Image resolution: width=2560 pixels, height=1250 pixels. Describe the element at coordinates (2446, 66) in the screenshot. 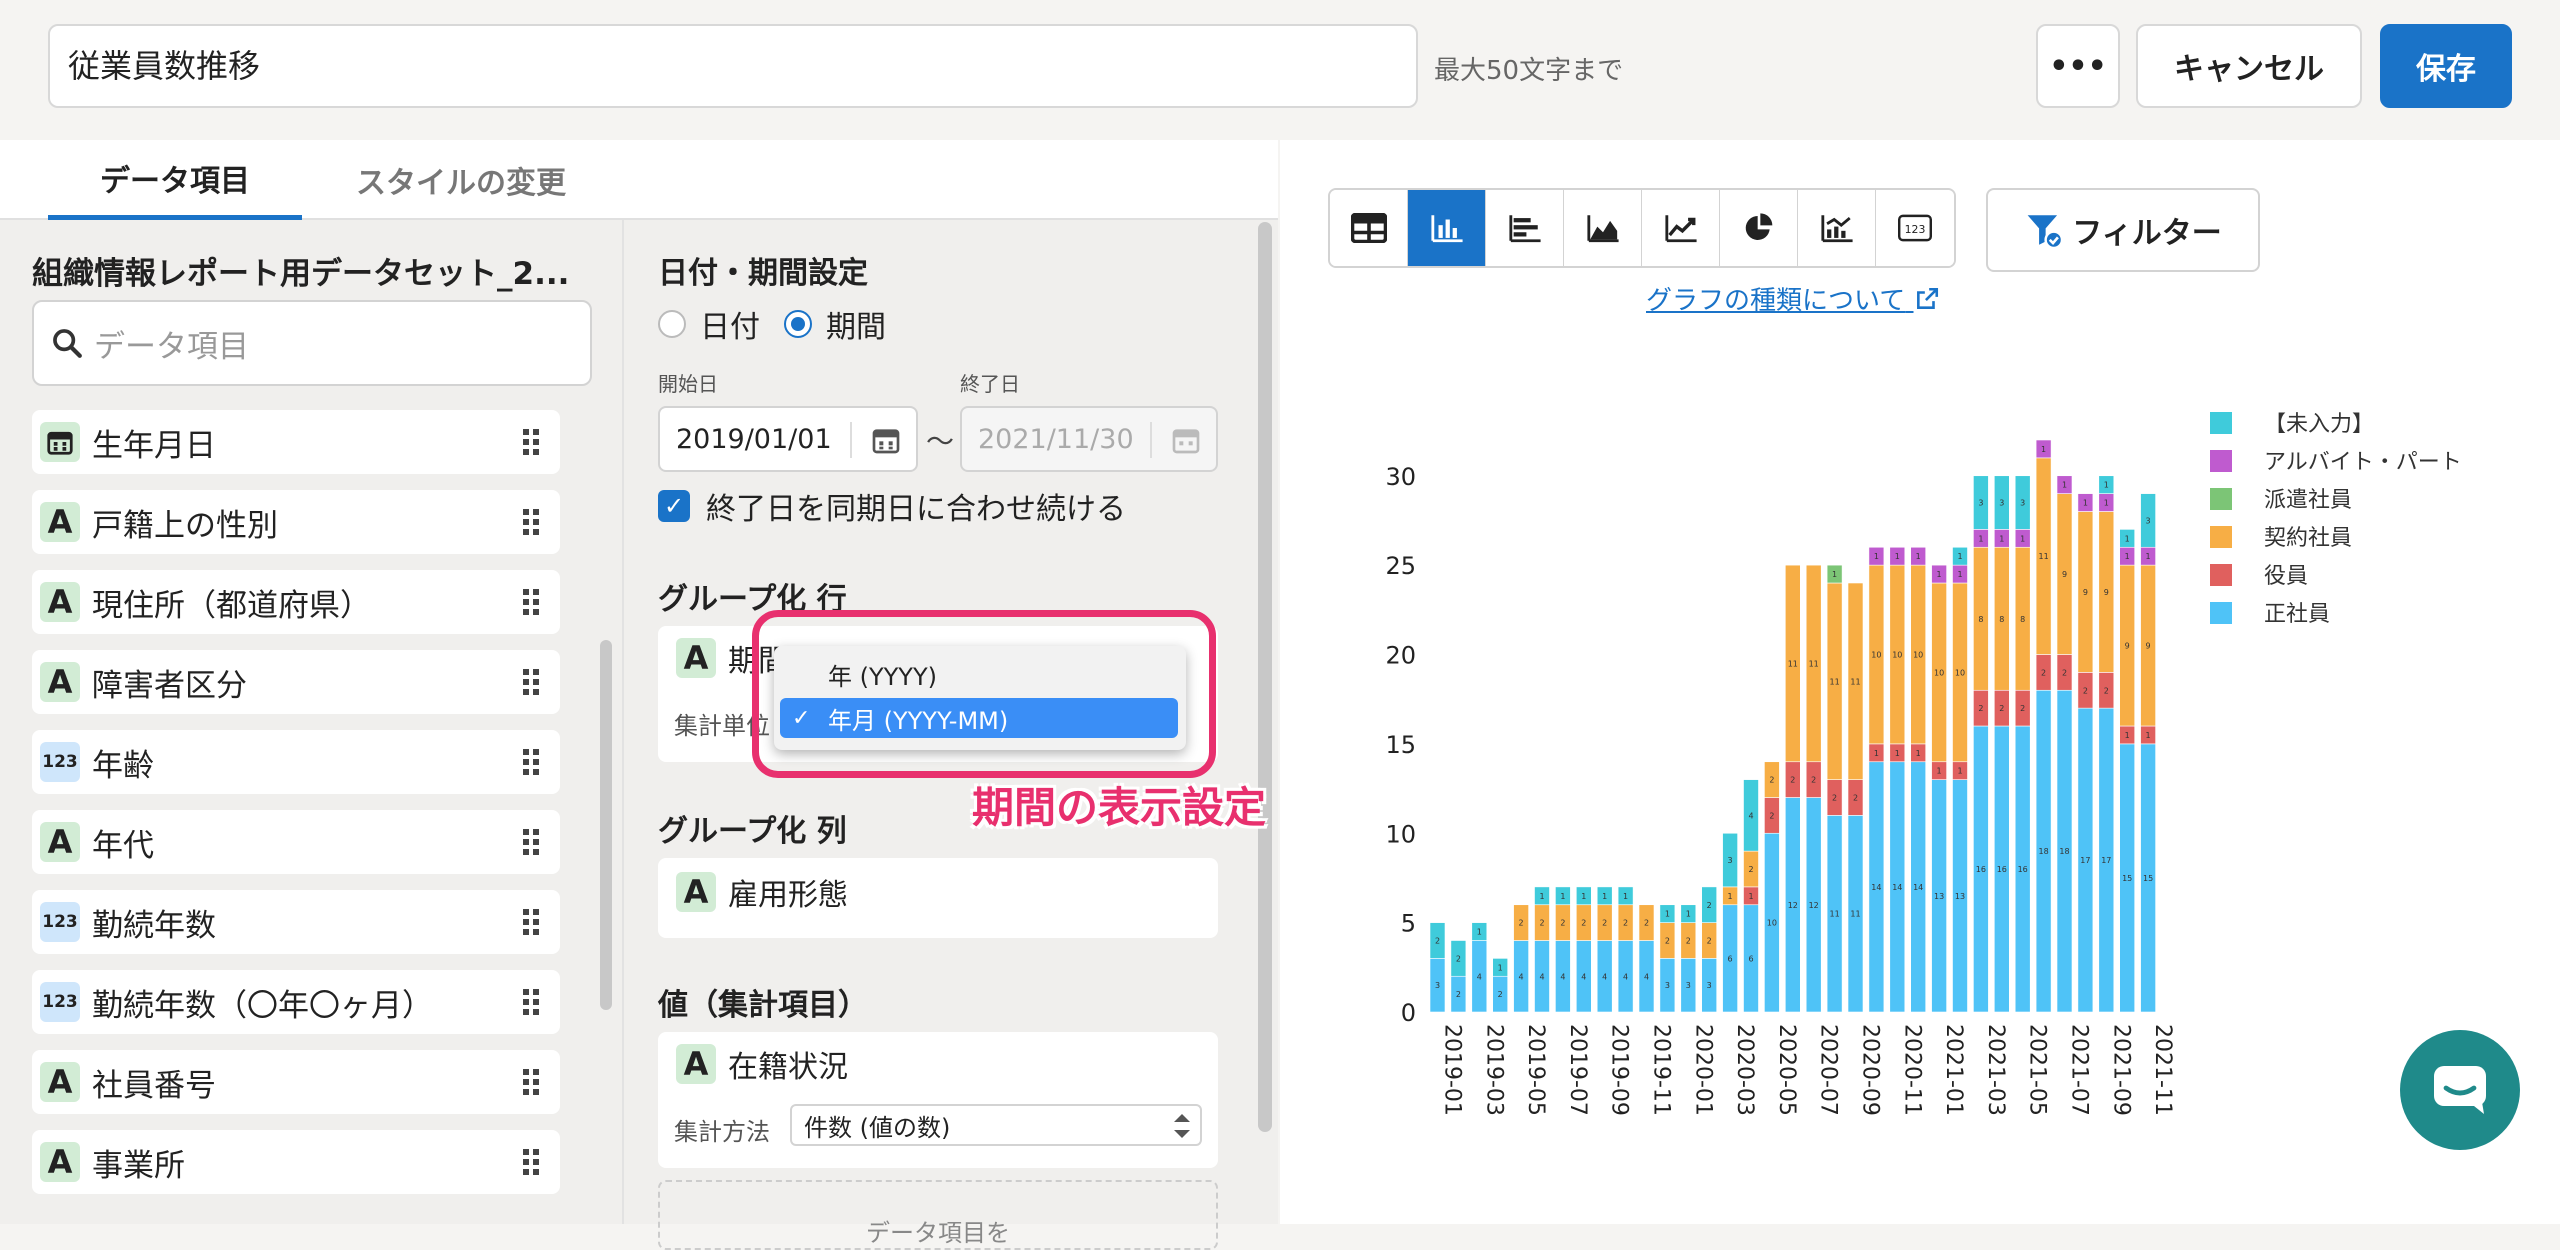

I see `save-button: 保存` at that location.